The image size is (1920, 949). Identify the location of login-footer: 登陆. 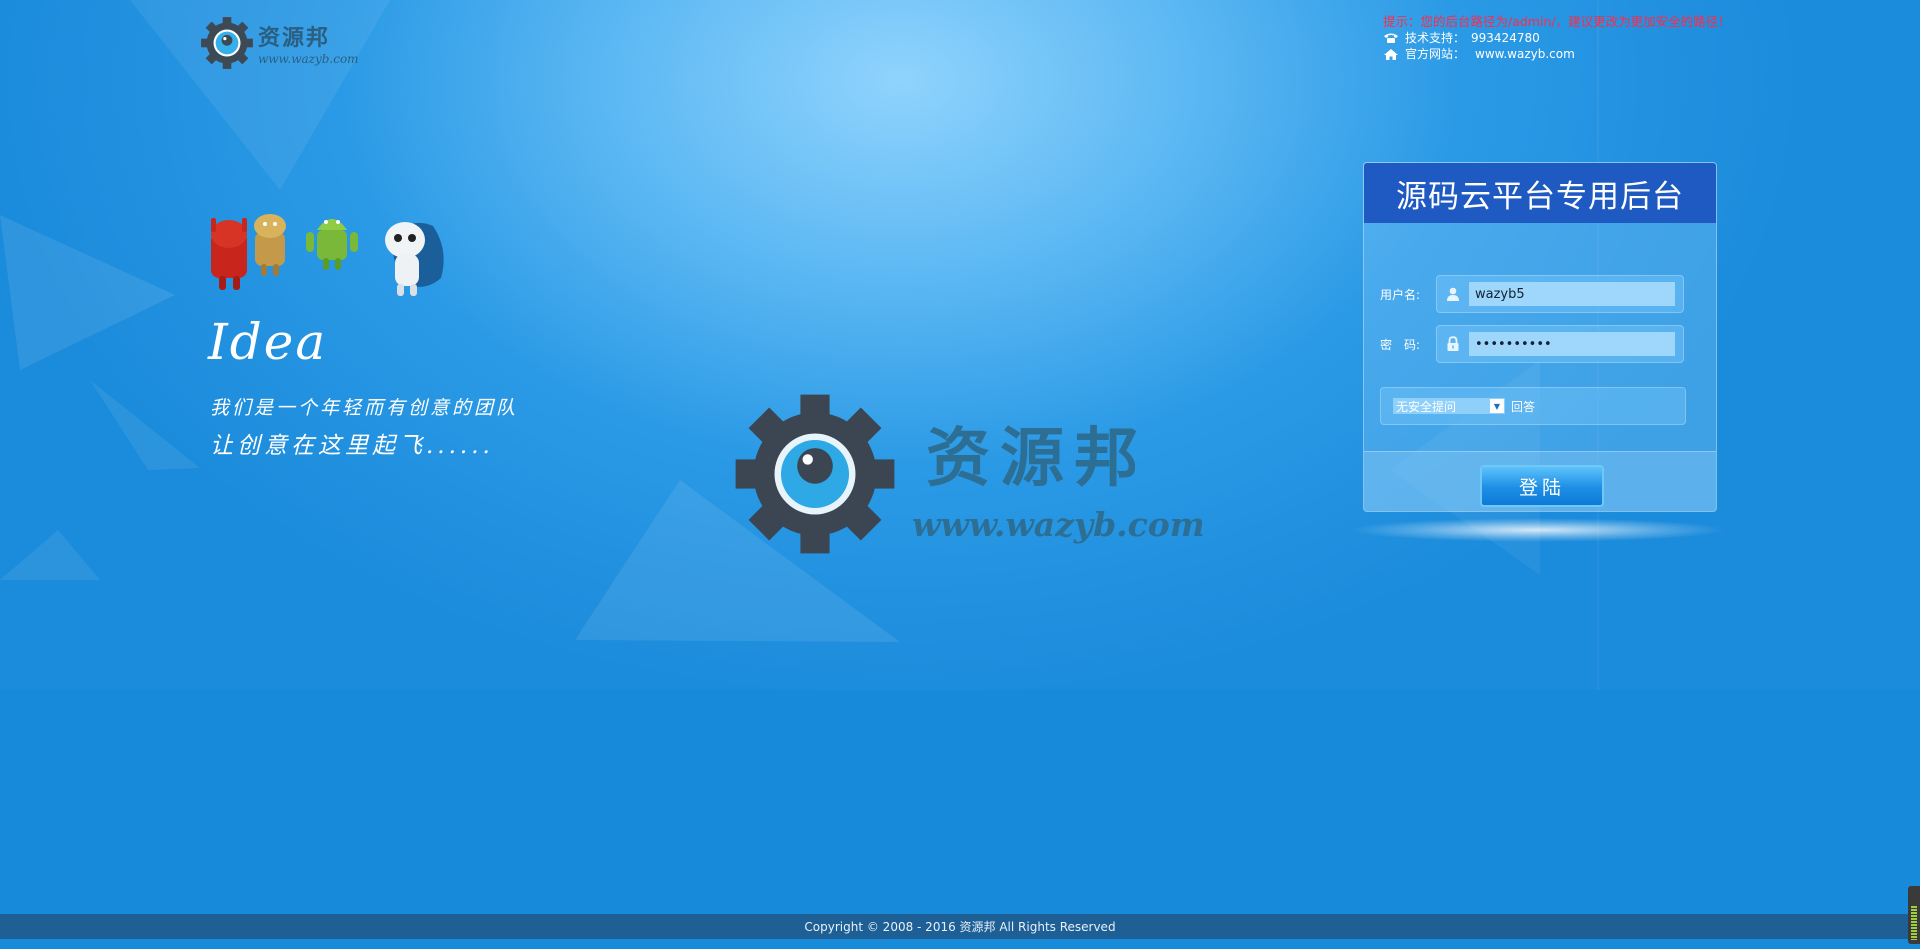
(1540, 481).